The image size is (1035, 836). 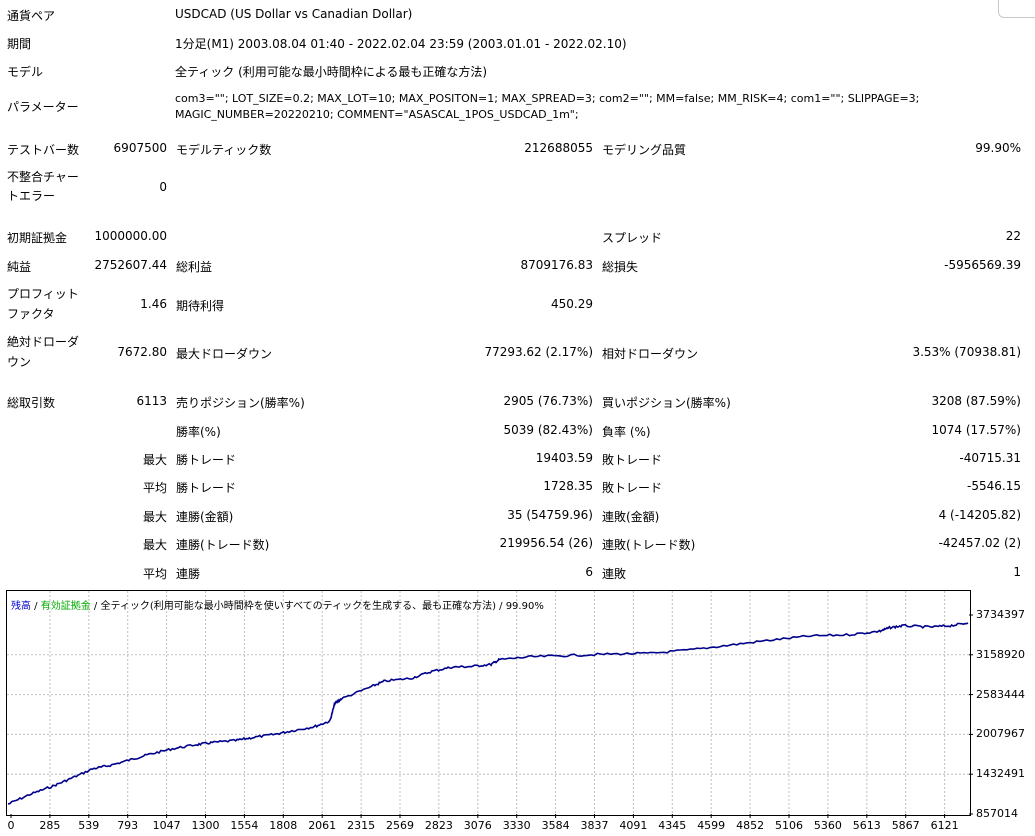 What do you see at coordinates (477, 825) in the screenshot?
I see `x-tick-label: 3076` at bounding box center [477, 825].